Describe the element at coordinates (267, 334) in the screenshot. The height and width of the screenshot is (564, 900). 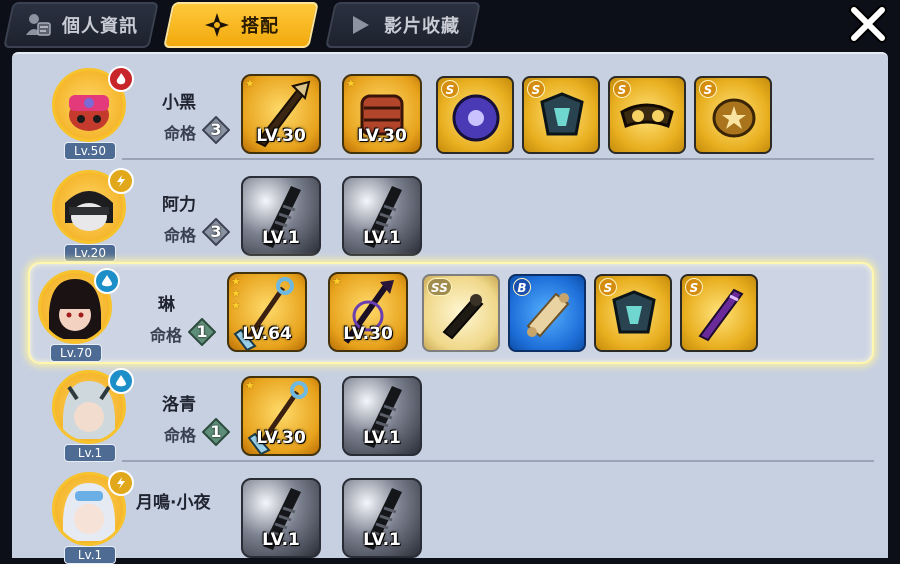
I see `weapon-level: LV.64` at that location.